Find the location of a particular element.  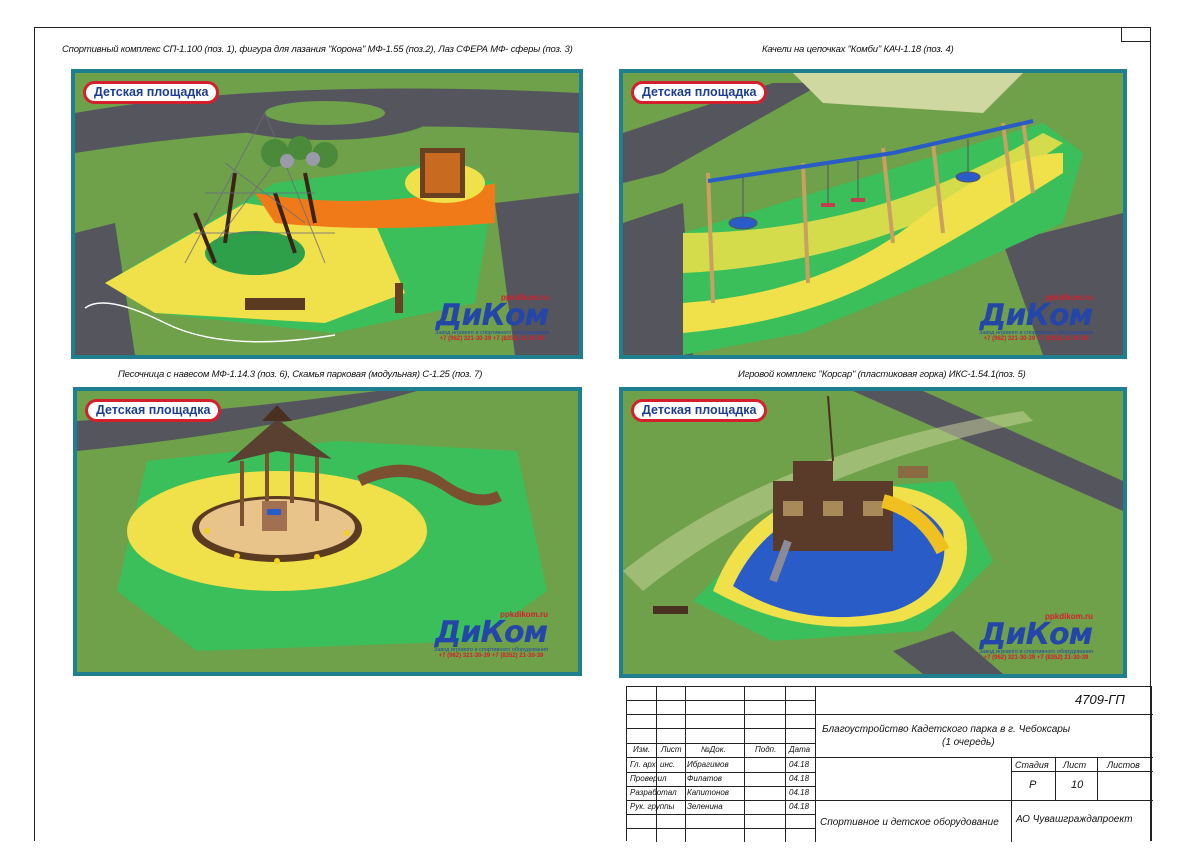

stage-label: Стадия is located at coordinates (1032, 765).